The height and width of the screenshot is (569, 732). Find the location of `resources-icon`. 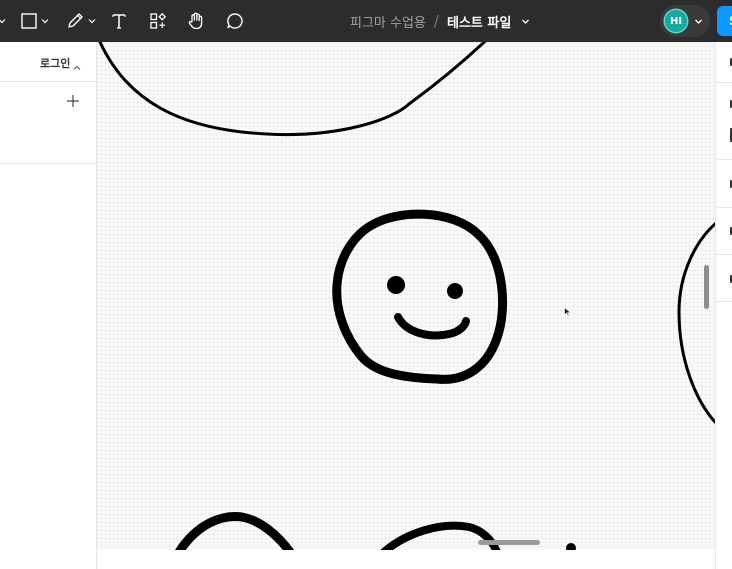

resources-icon is located at coordinates (158, 20).